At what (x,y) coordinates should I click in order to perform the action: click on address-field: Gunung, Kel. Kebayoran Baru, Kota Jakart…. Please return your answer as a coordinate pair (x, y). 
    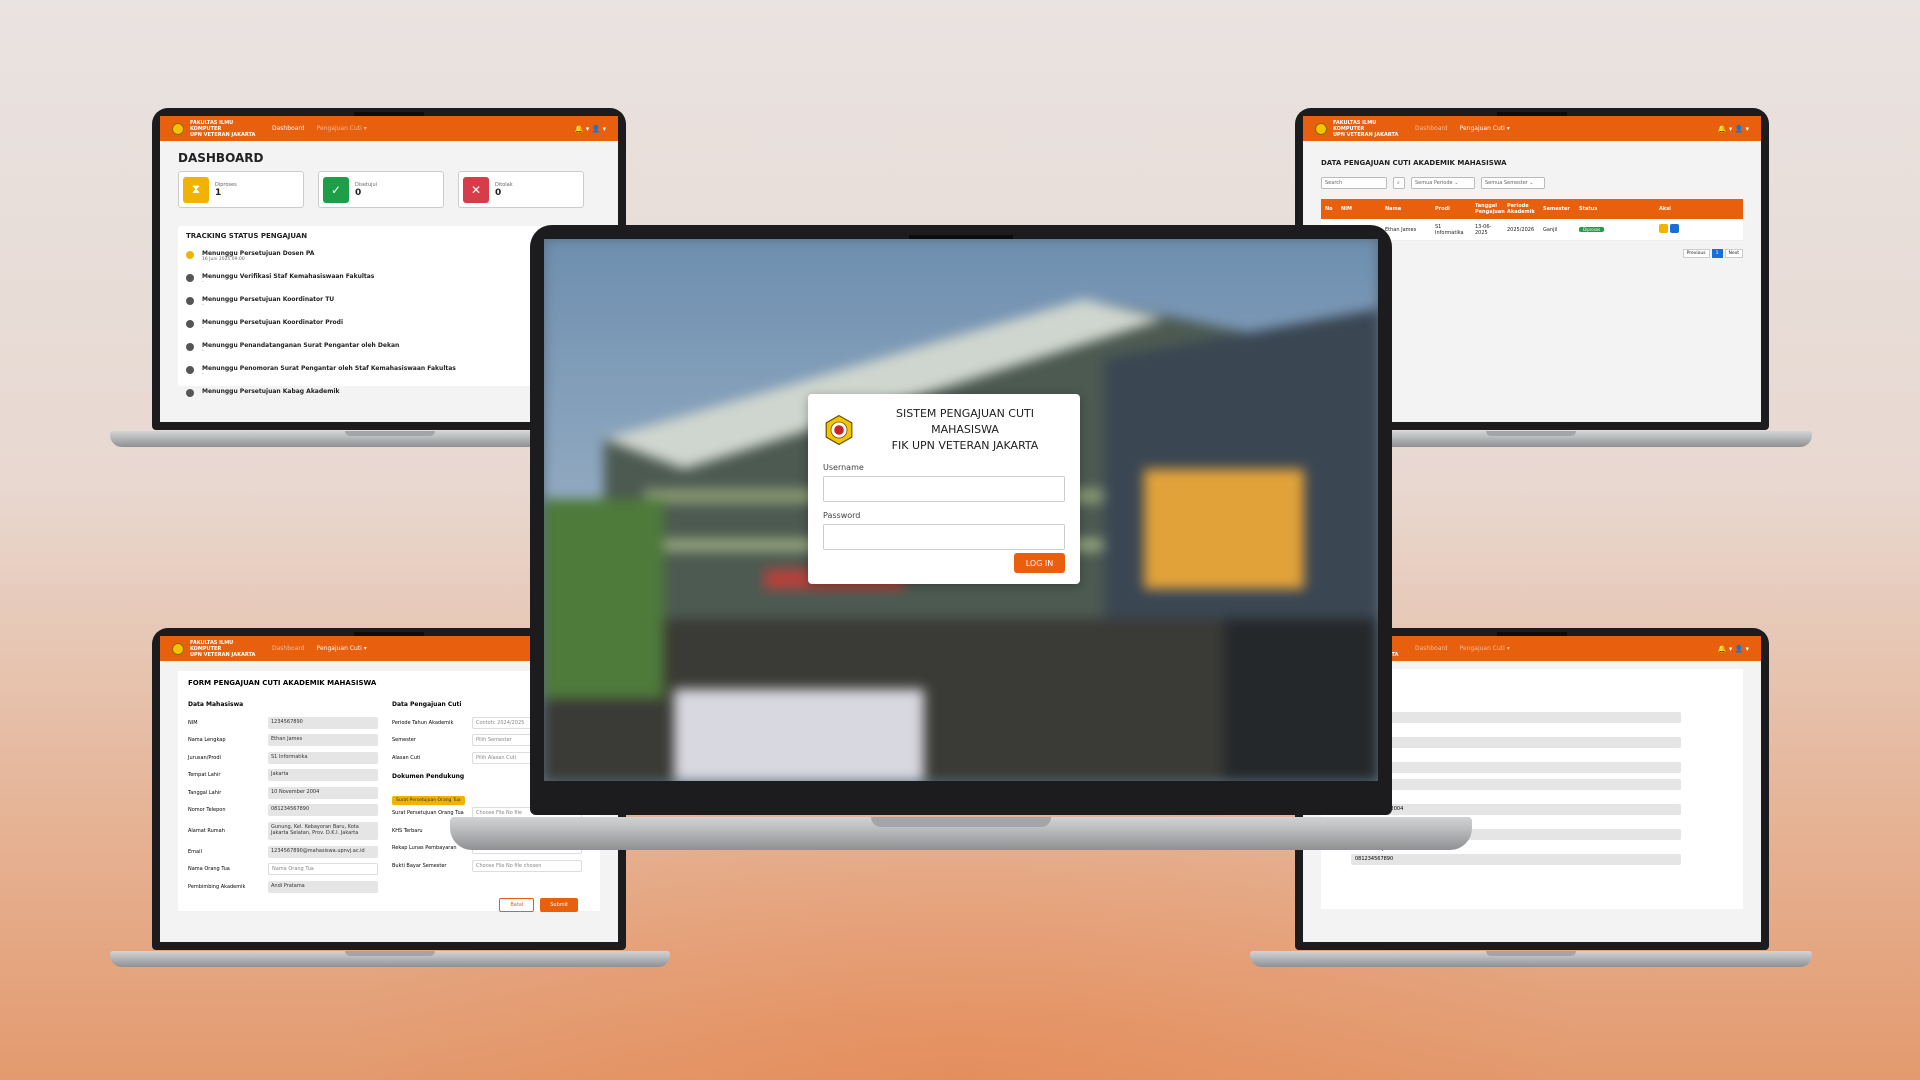
    Looking at the image, I should click on (323, 831).